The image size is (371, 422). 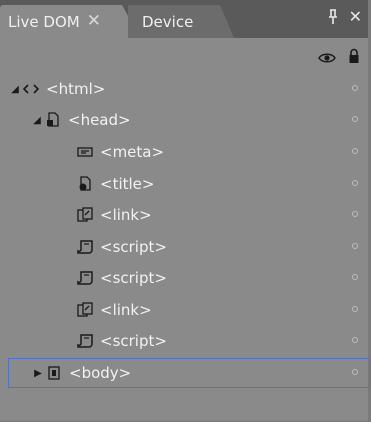 I want to click on window-buttons: ✕, so click(x=344, y=18).